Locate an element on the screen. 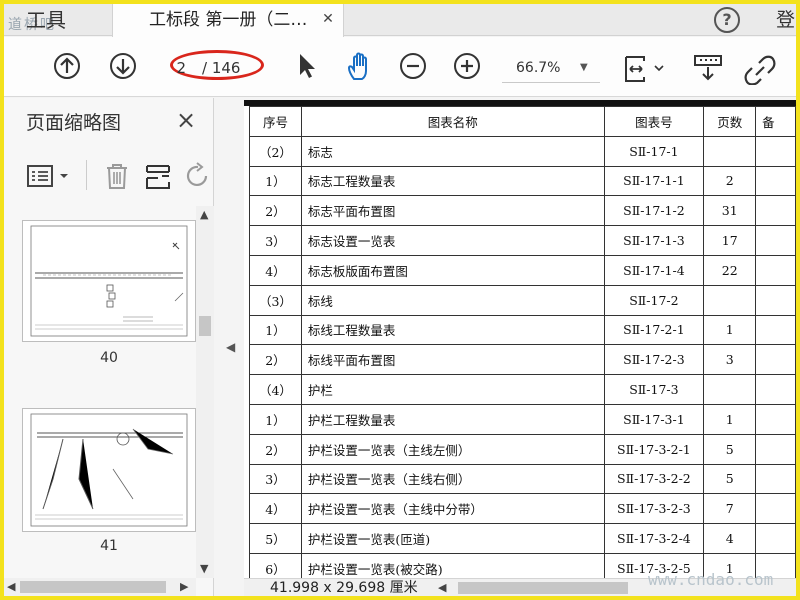 The image size is (800, 600). thumbnail-options-icon is located at coordinates (49, 178).